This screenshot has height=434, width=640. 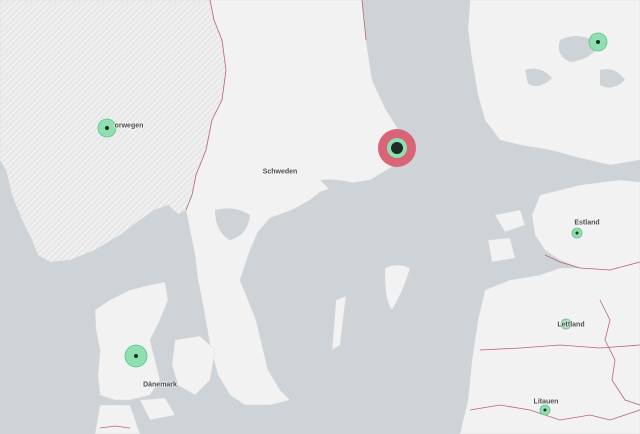 I want to click on label-norwegen: orwegen, so click(x=129, y=126).